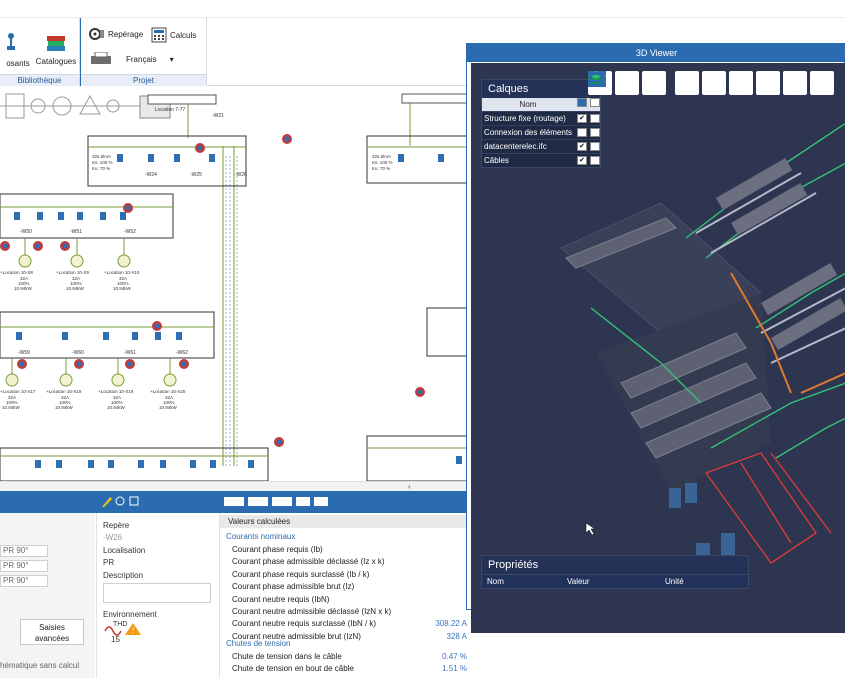 Image resolution: width=845 pixels, height=678 pixels. I want to click on layers-col-name: Nom, so click(528, 104).